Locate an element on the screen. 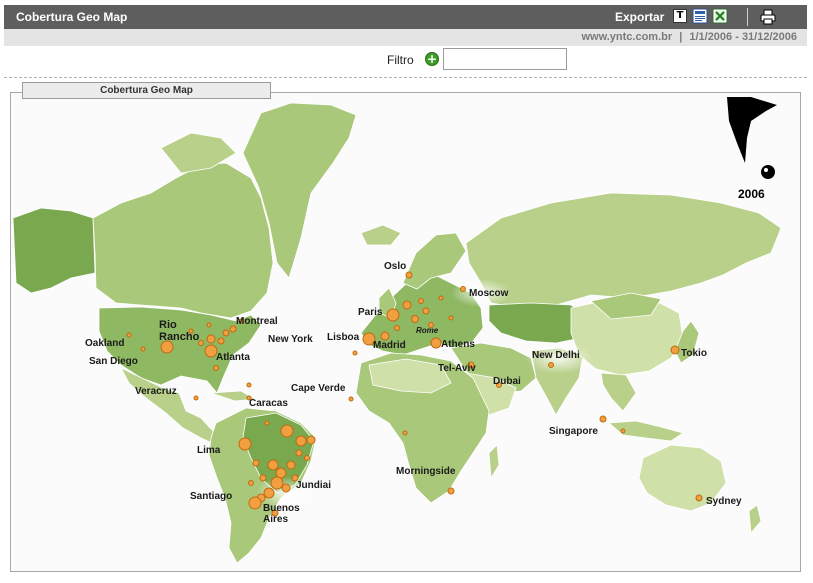 The image size is (813, 583). export-label: Exportar is located at coordinates (640, 17).